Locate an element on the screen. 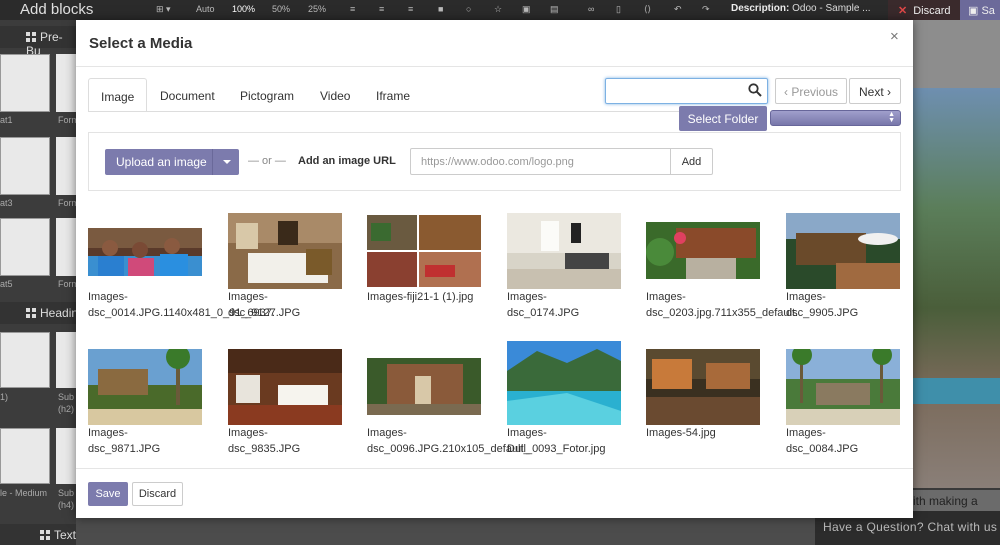 This screenshot has width=1000, height=545. image-caption: dsc_9835.JPG is located at coordinates (264, 449).